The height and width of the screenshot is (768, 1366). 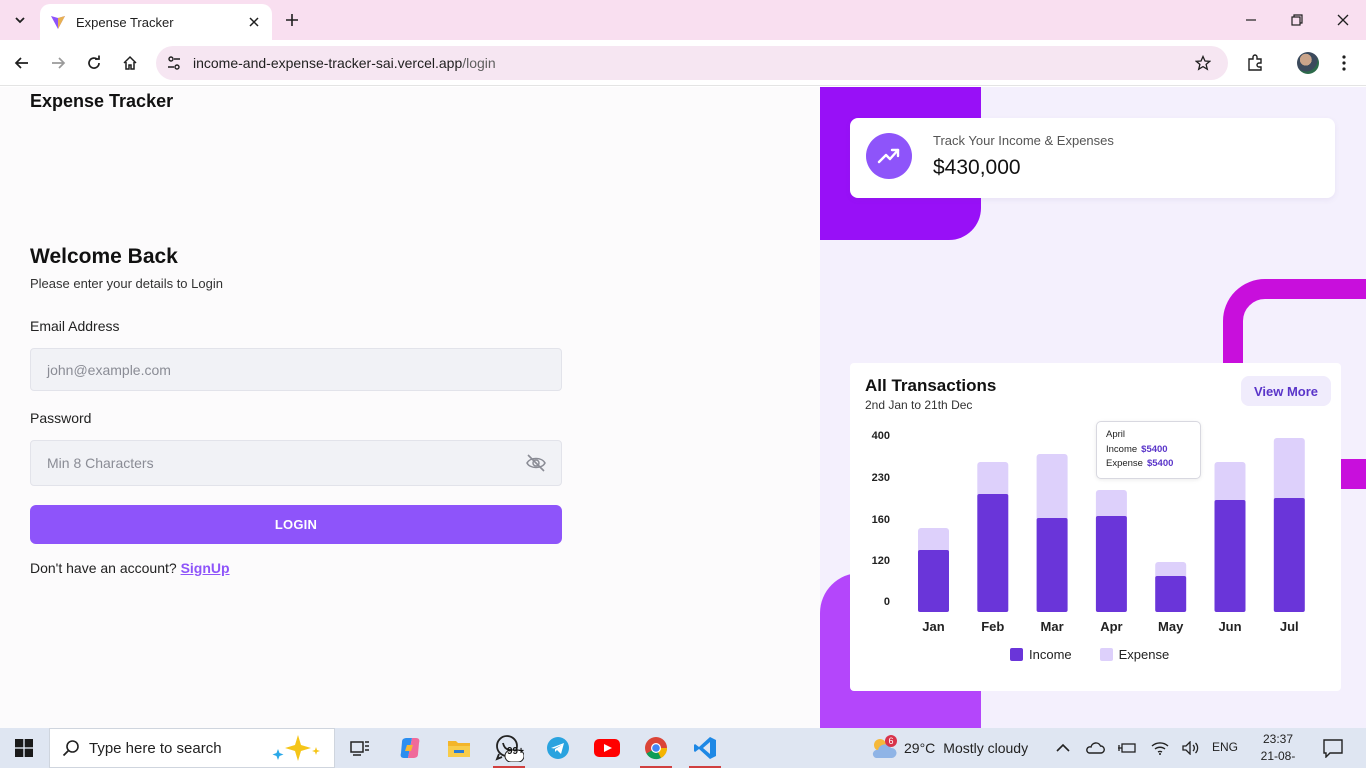 What do you see at coordinates (1278, 758) in the screenshot?
I see `clock-date: 21-08-2025` at bounding box center [1278, 758].